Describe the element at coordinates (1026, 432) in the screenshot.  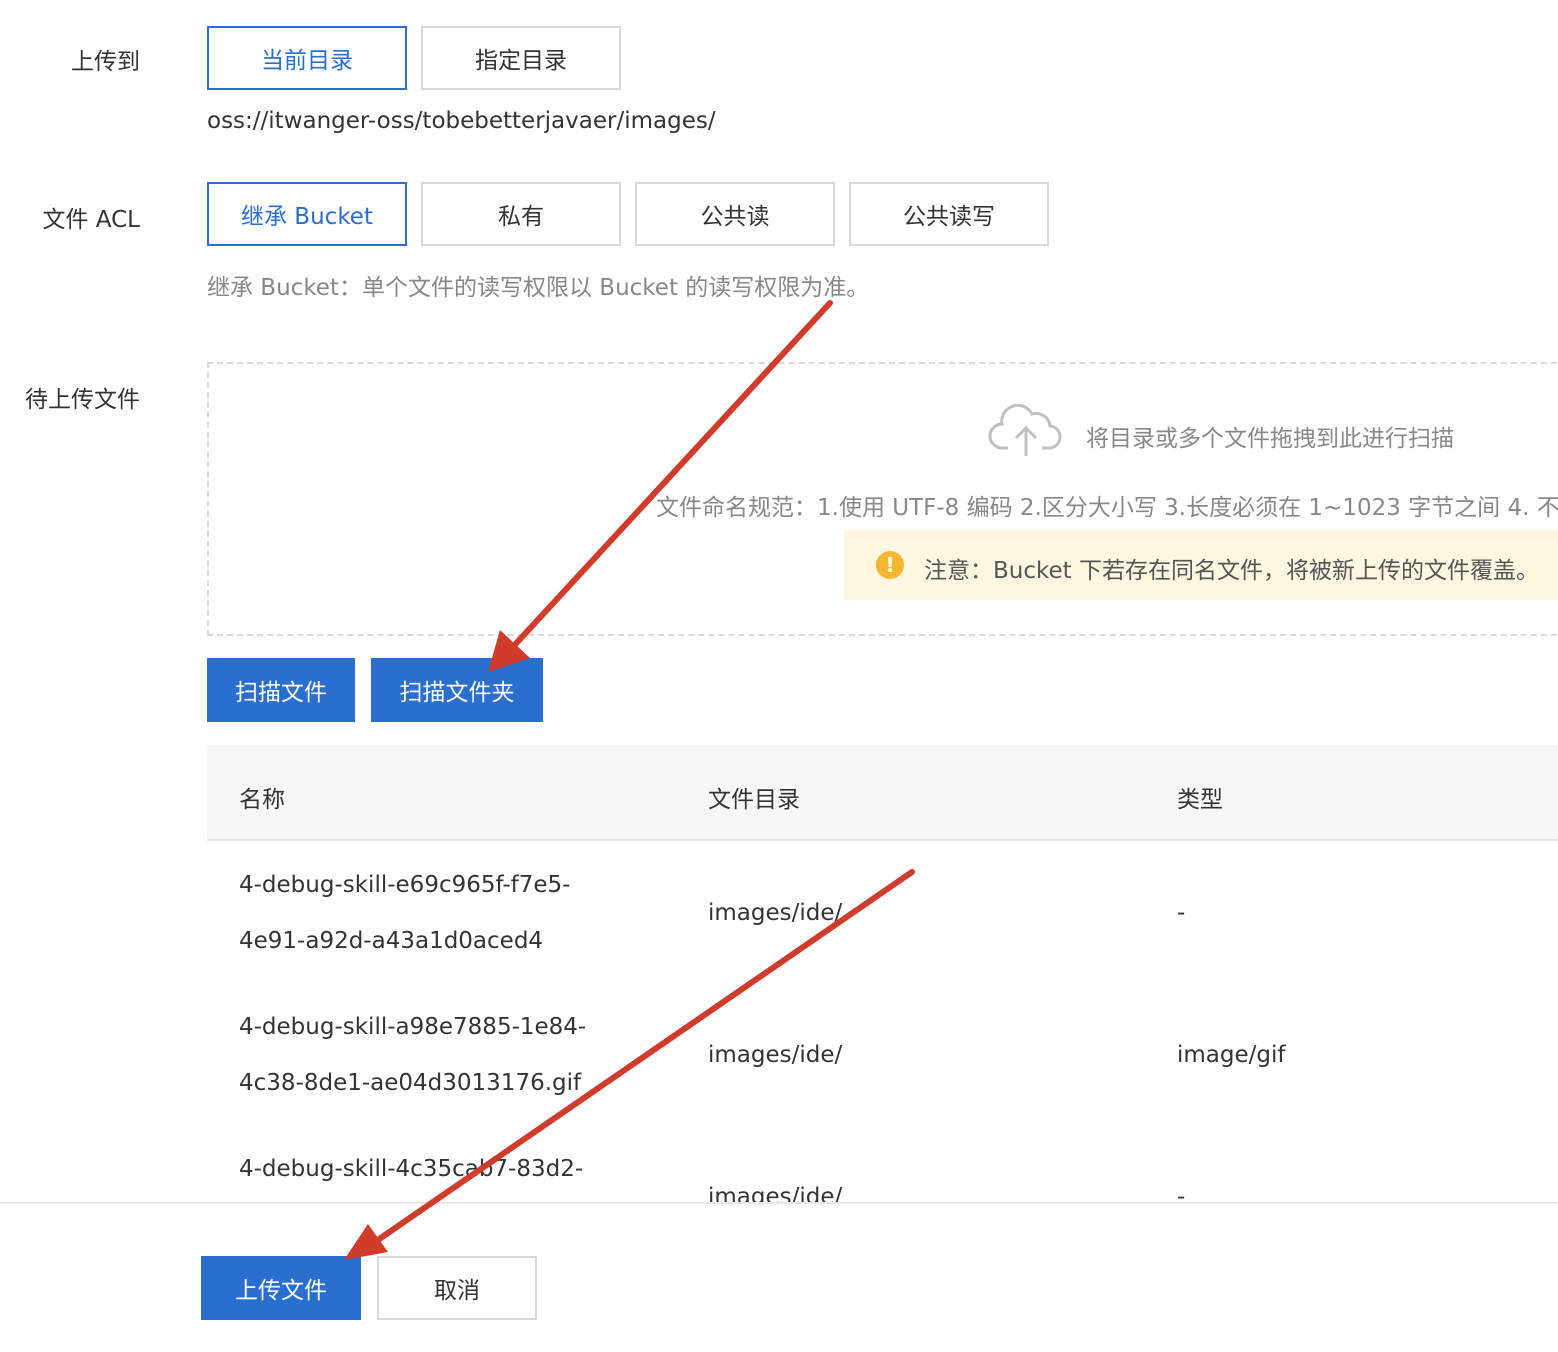
I see `cloud-upload-icon` at that location.